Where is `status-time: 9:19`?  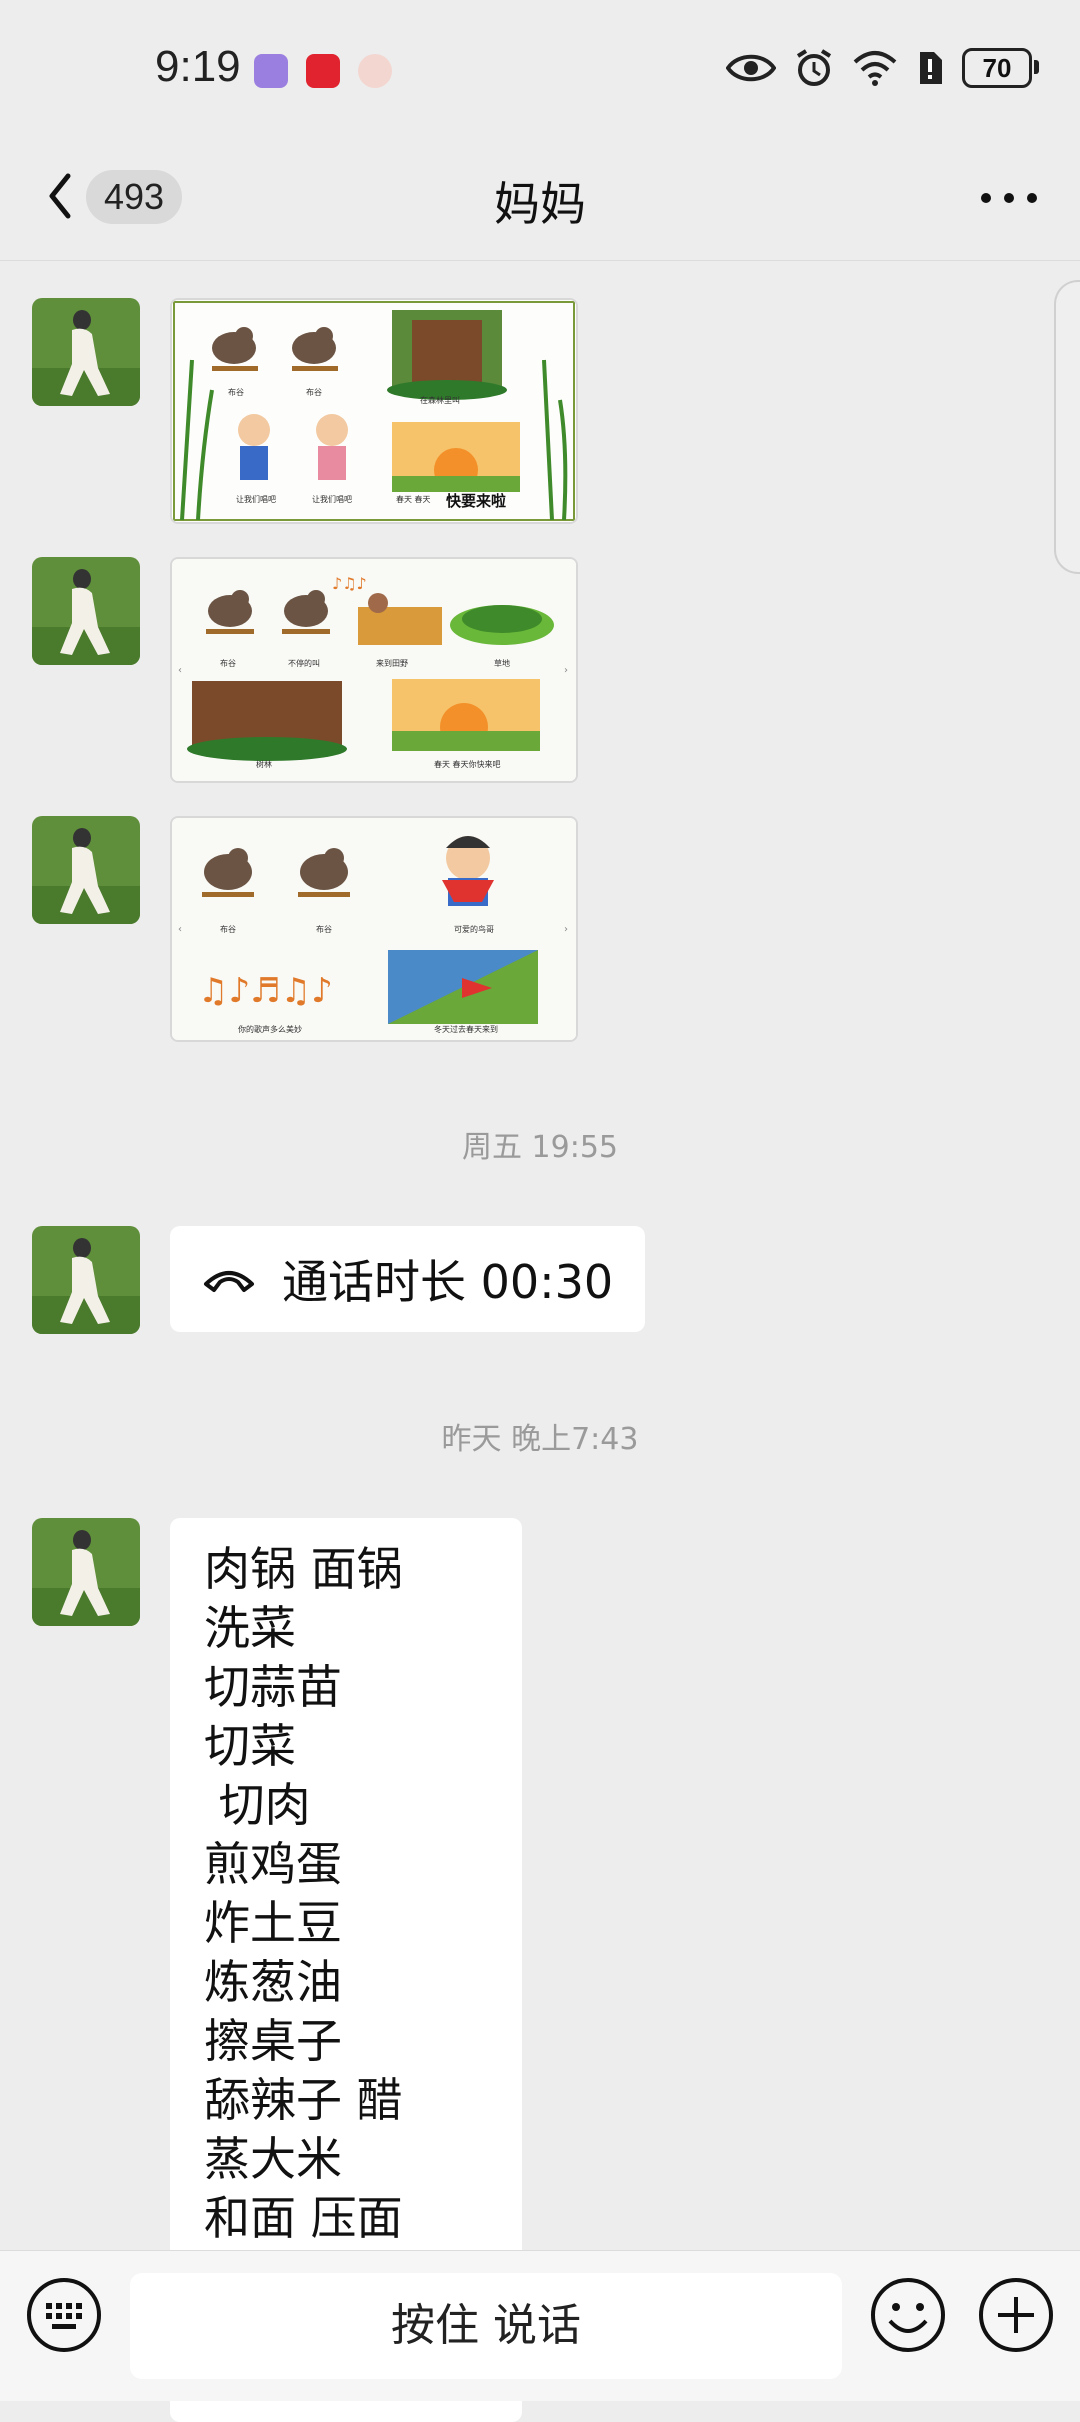 status-time: 9:19 is located at coordinates (198, 66).